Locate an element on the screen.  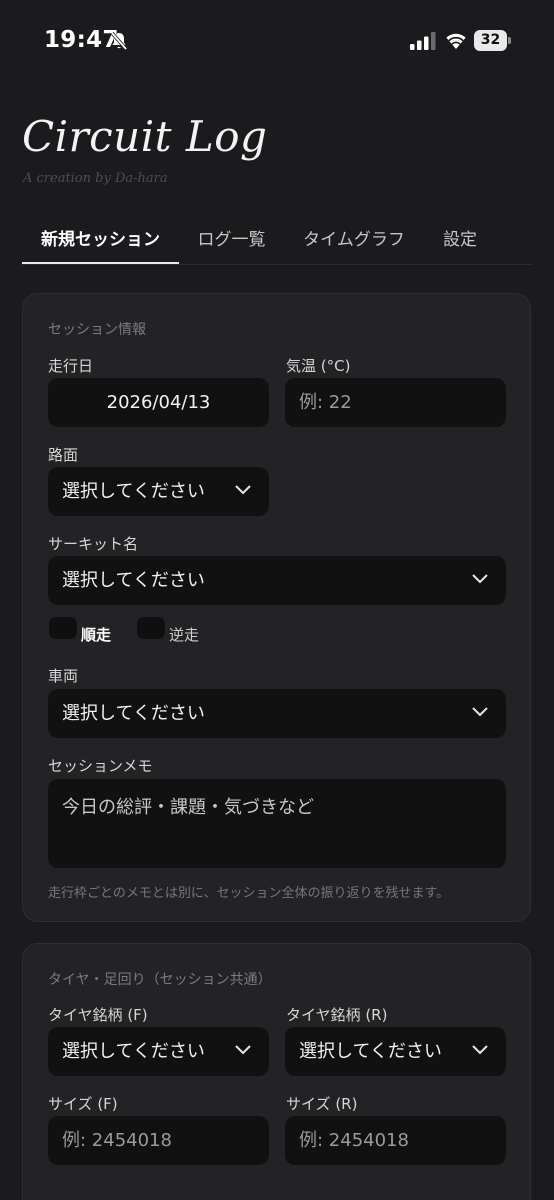
battery-level: 32 is located at coordinates (490, 40).